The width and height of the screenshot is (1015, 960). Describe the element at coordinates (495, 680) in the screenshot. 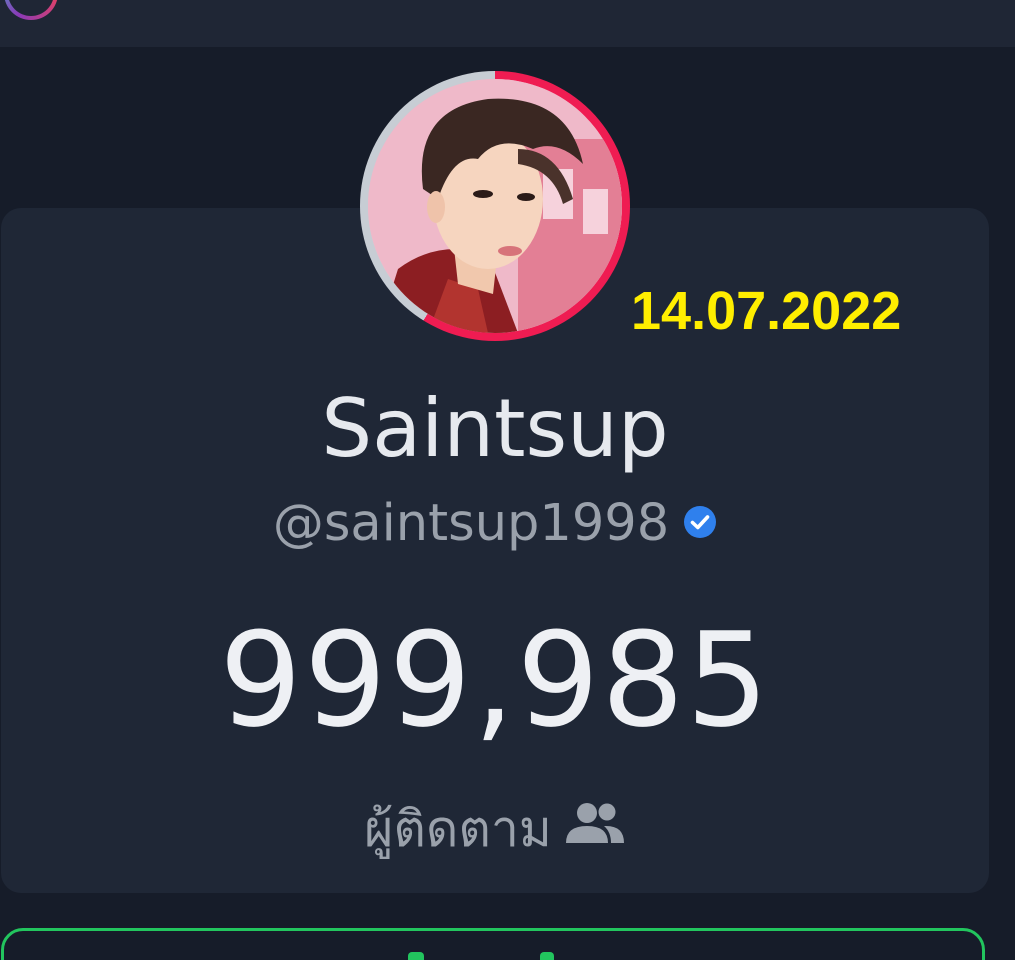

I see `follower-count: 999,985` at that location.